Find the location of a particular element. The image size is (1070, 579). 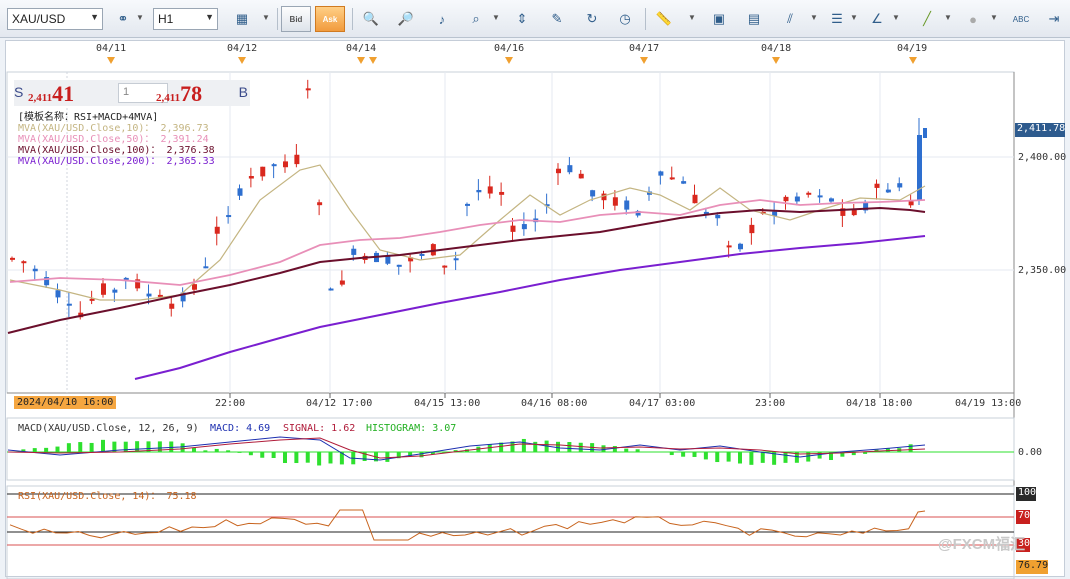

time-tick: 04/15 13:00 is located at coordinates (447, 403).